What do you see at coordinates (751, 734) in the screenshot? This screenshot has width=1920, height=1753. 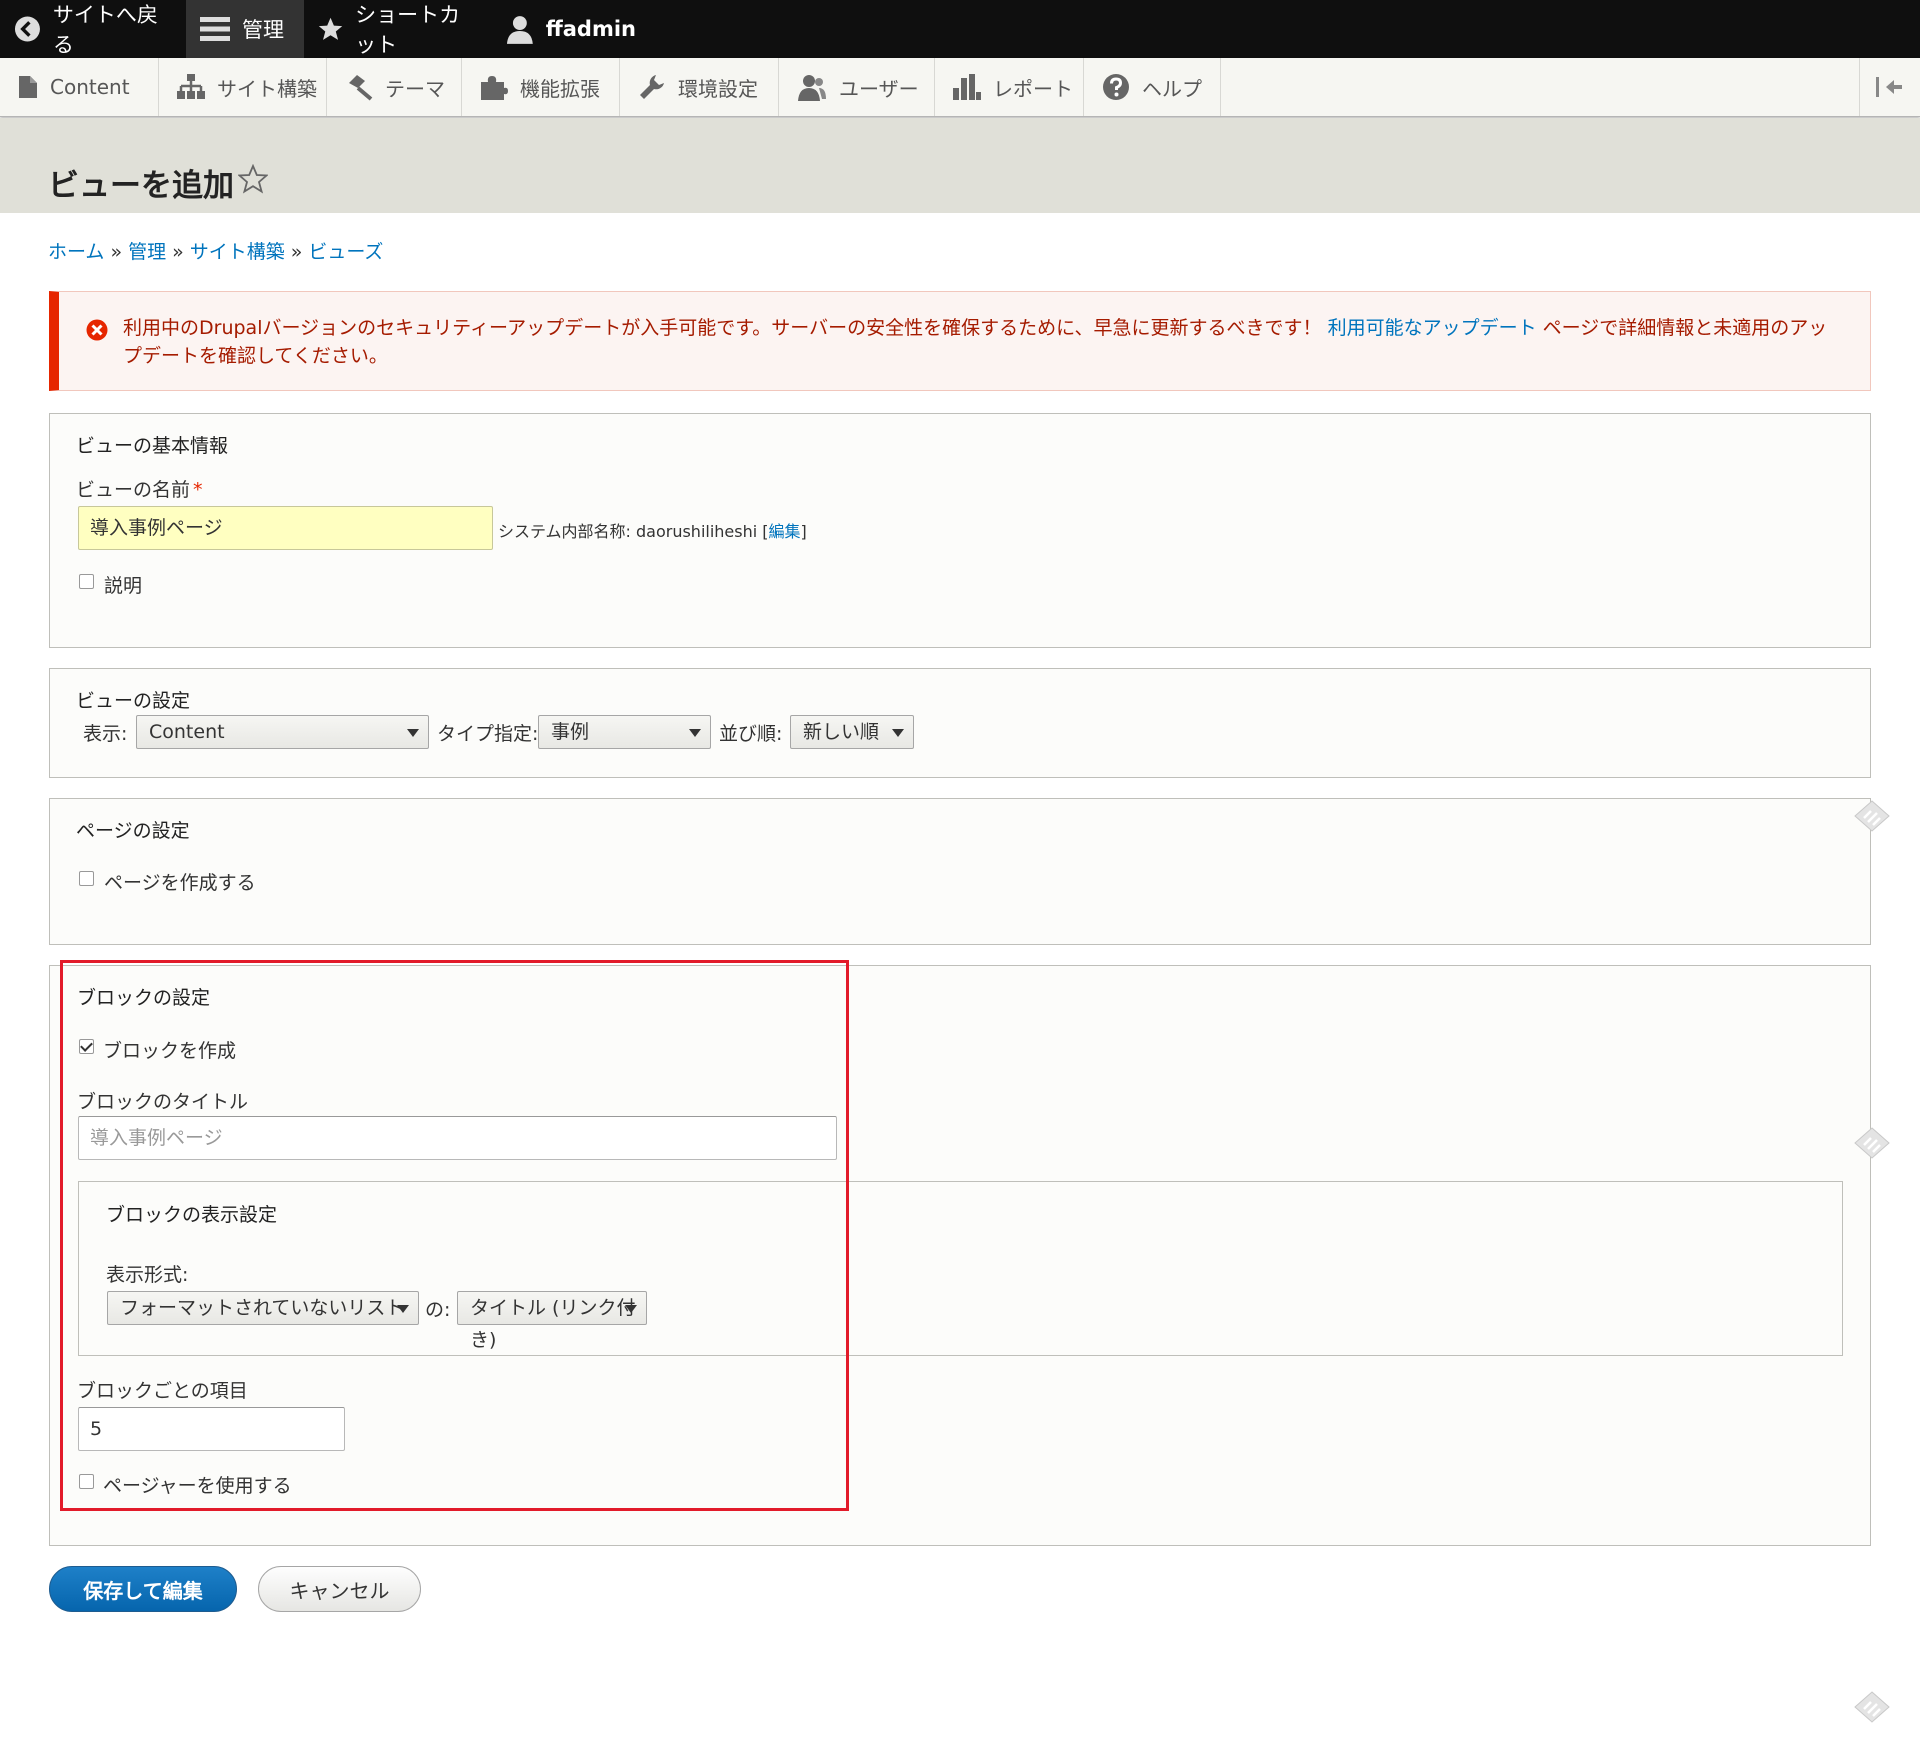 I see `sort-label: 並び順:` at bounding box center [751, 734].